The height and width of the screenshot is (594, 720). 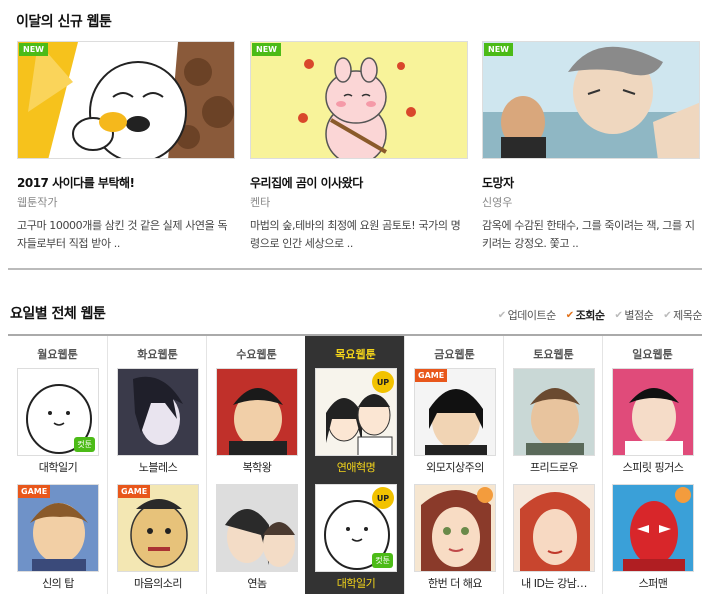 I want to click on webtoon-item: UP 연애혁명, so click(x=356, y=421).